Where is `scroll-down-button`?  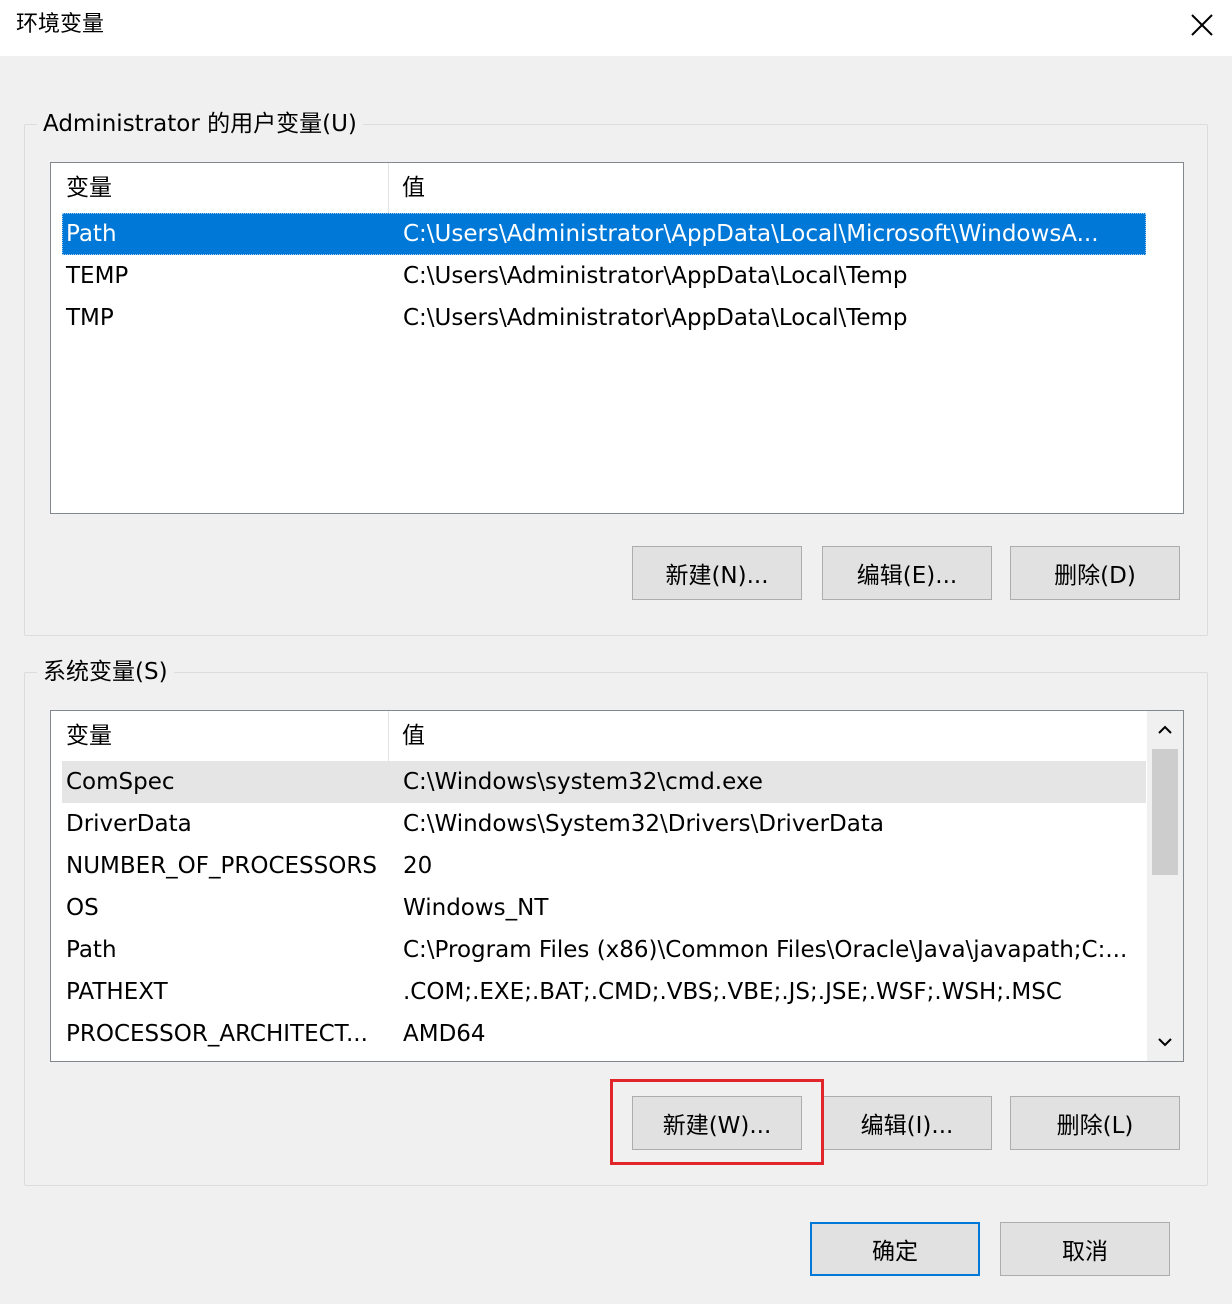
scroll-down-button is located at coordinates (1165, 1042).